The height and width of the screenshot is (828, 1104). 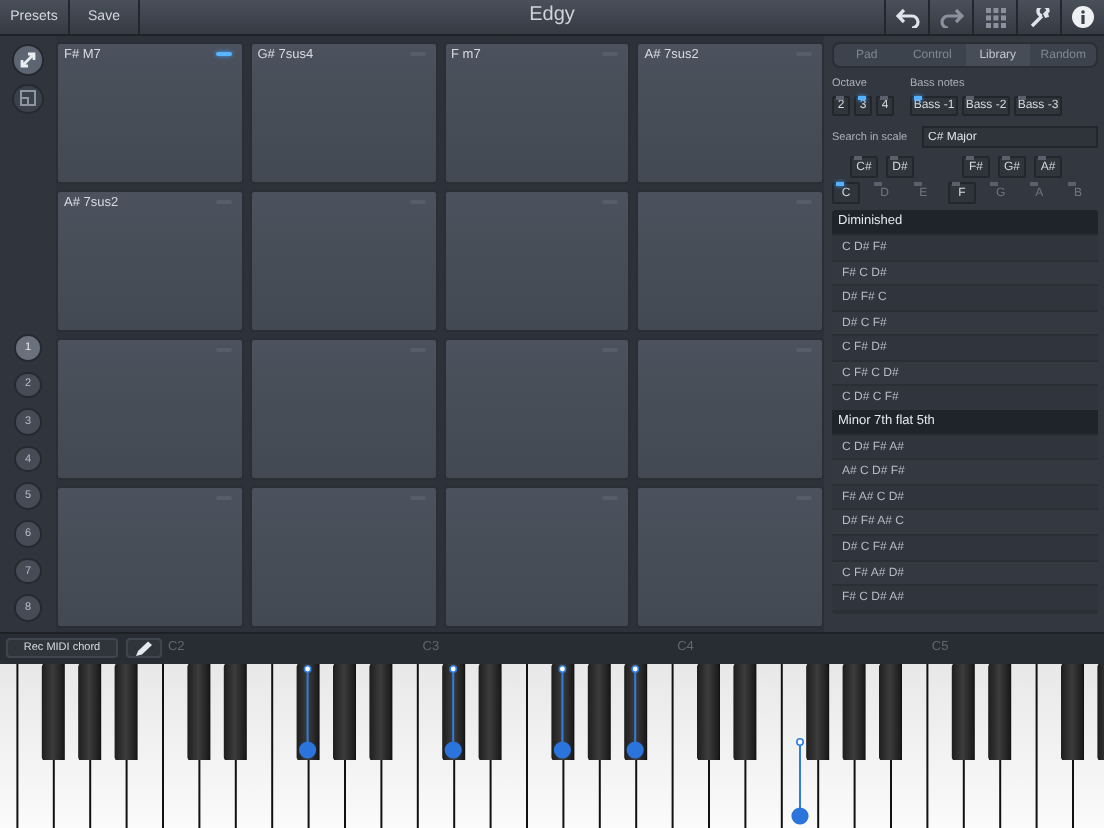 I want to click on square-icon, so click(x=28, y=98).